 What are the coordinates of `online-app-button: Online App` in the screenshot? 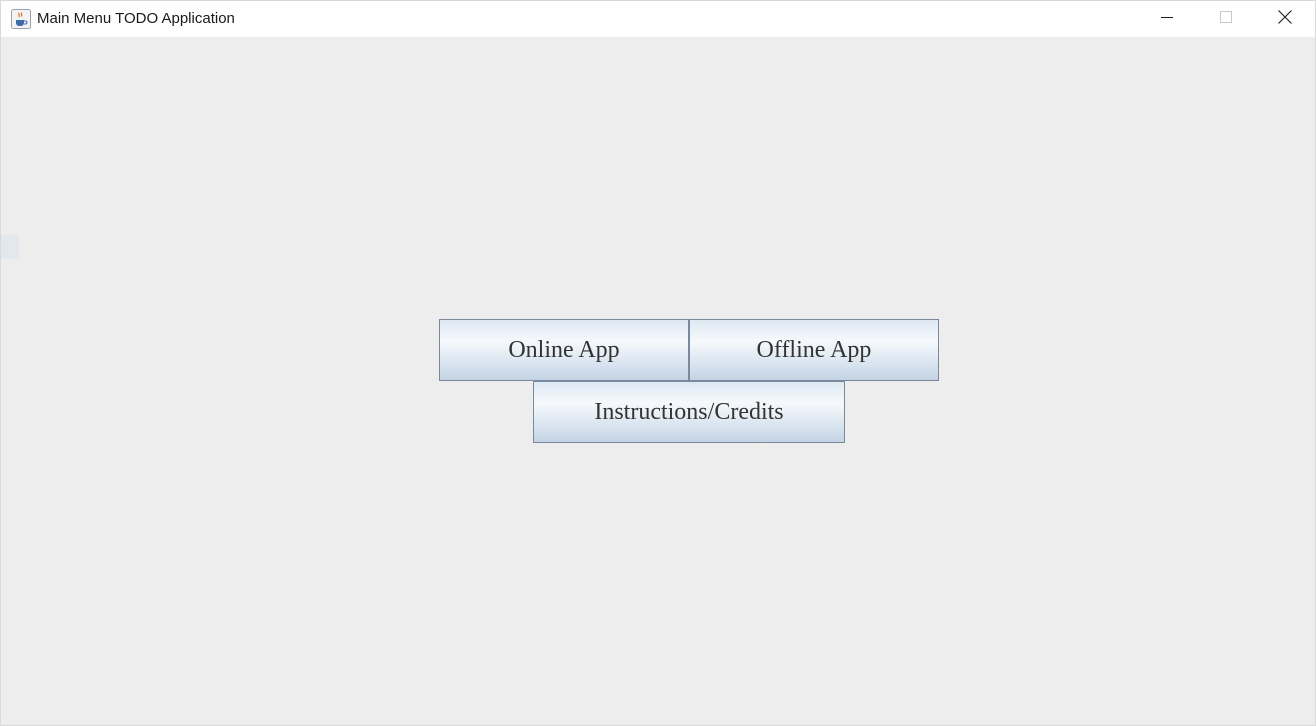 It's located at (564, 350).